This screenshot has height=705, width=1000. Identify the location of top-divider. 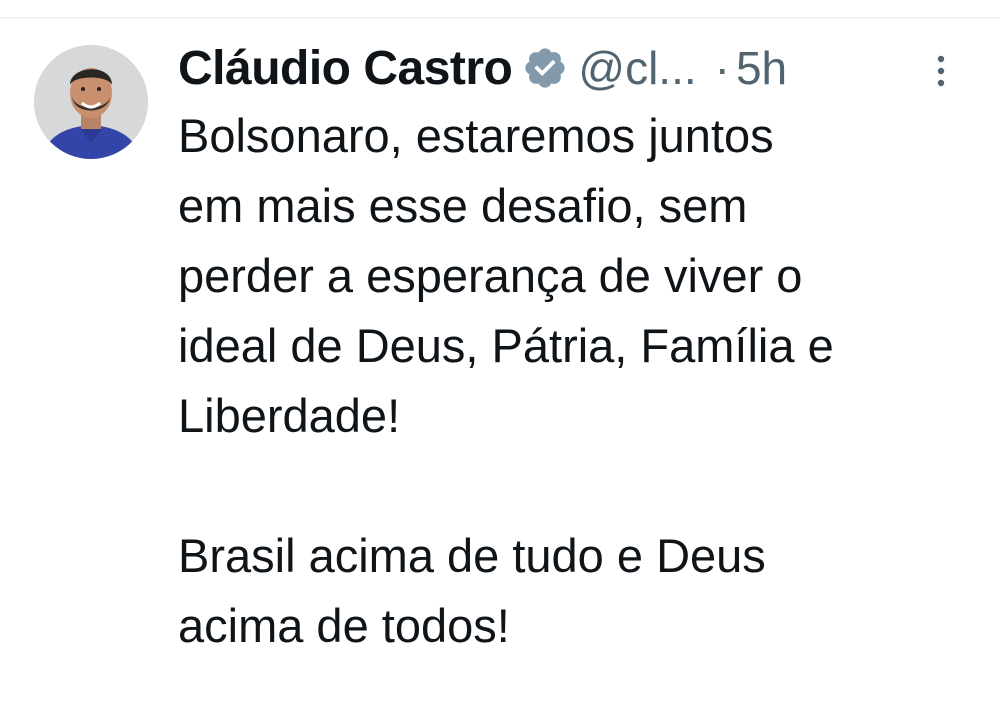
(500, 18).